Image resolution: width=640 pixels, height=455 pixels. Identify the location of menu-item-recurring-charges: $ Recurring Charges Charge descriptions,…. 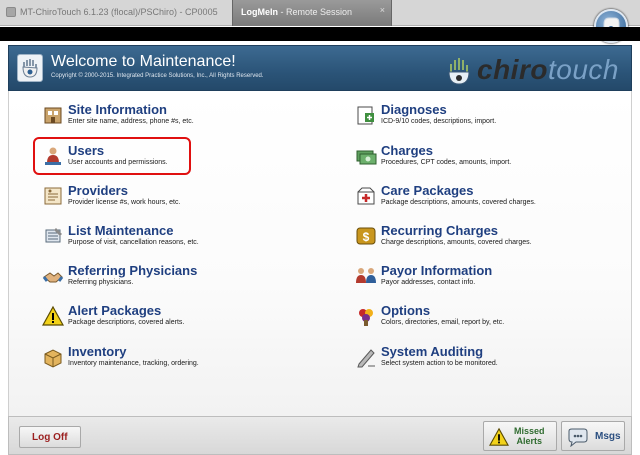
(490, 238).